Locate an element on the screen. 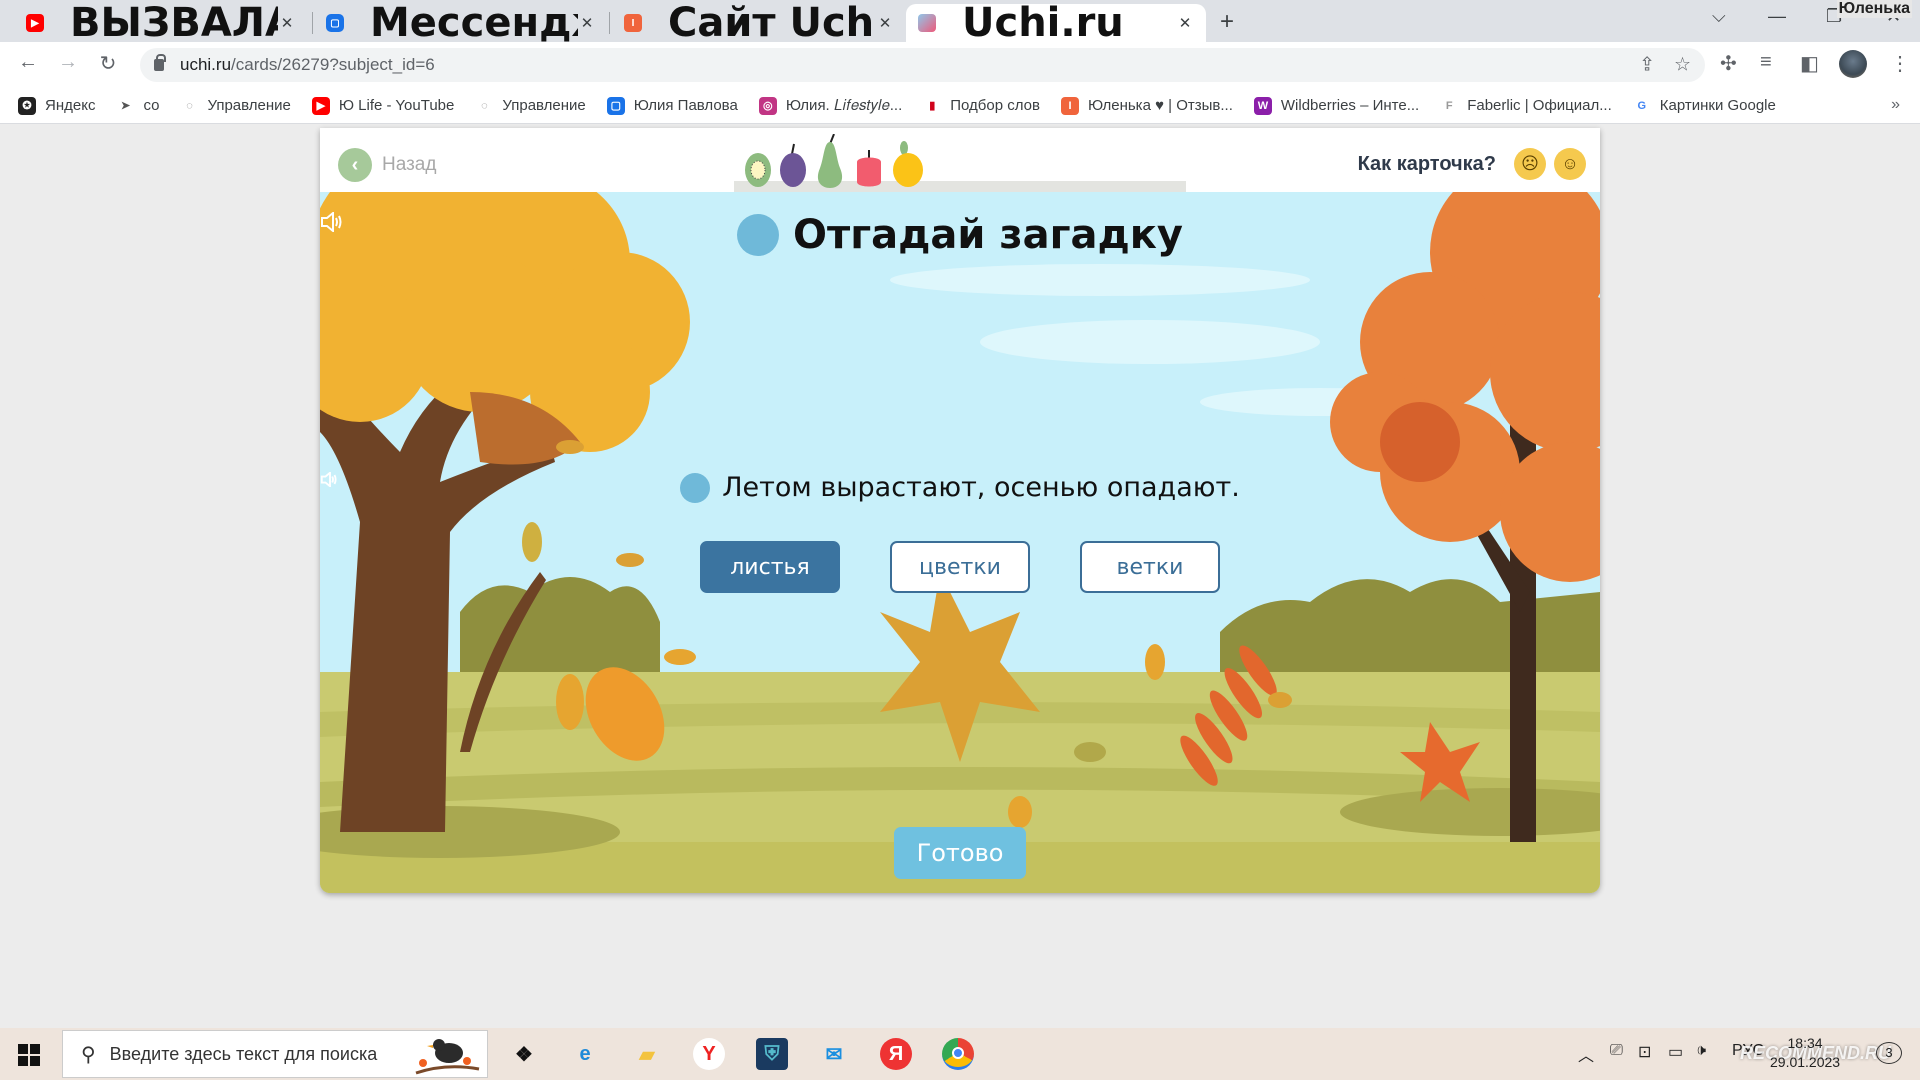 The width and height of the screenshot is (1920, 1080). bookmark-item: G Картинки Google is located at coordinates (1704, 106).